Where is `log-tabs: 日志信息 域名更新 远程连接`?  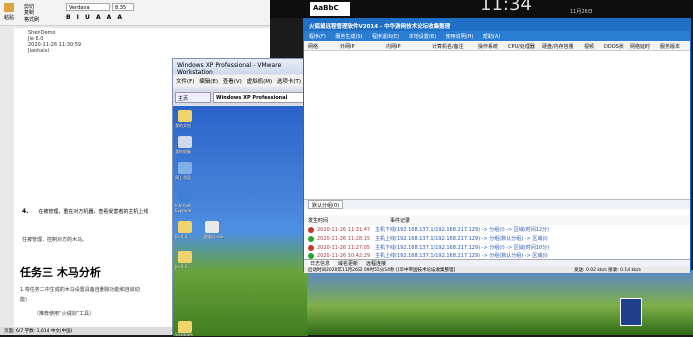 log-tabs: 日志信息 域名更新 远程连接 is located at coordinates (497, 263).